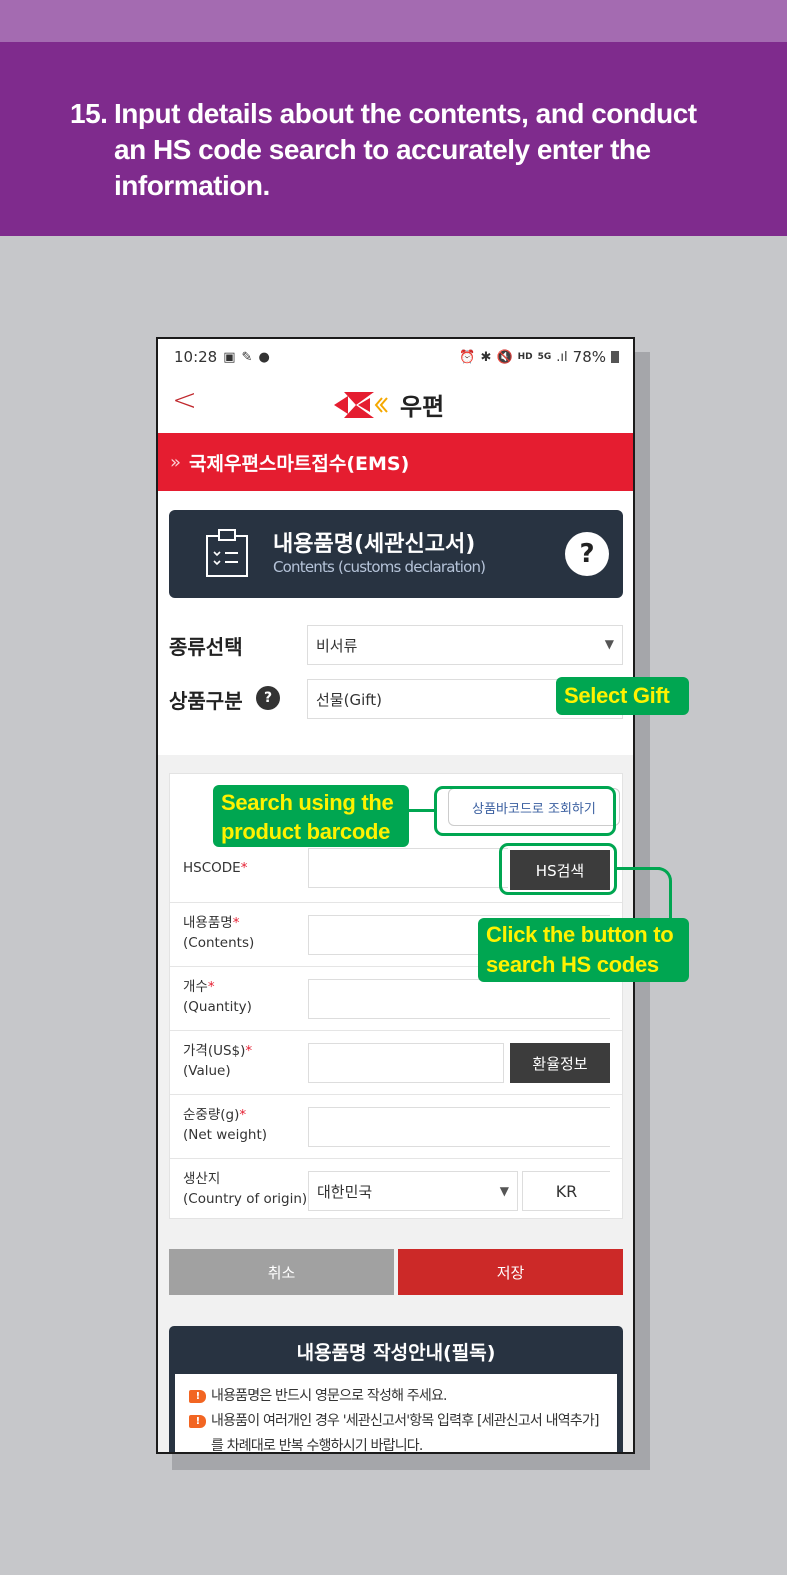 The height and width of the screenshot is (1575, 787). I want to click on hd-voice-icon: HD, so click(525, 357).